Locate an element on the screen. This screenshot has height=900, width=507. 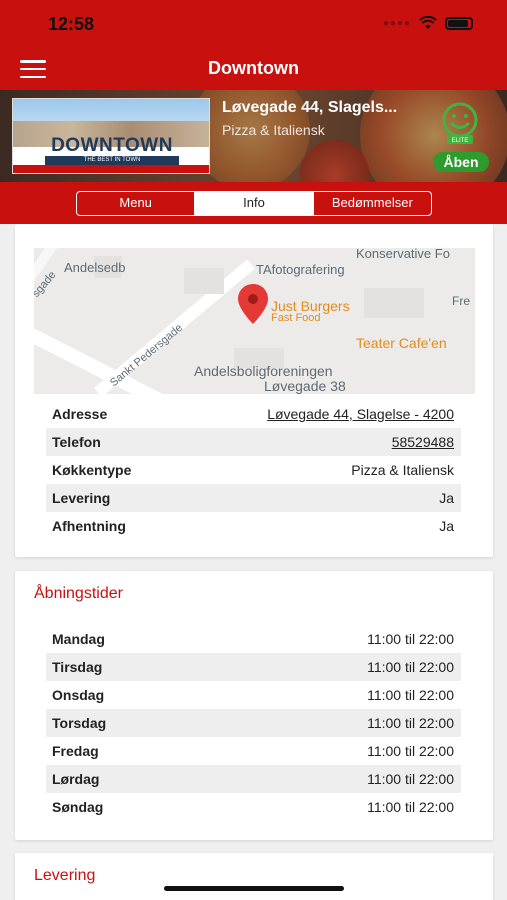
cellular-icon: ●●●● is located at coordinates (396, 23).